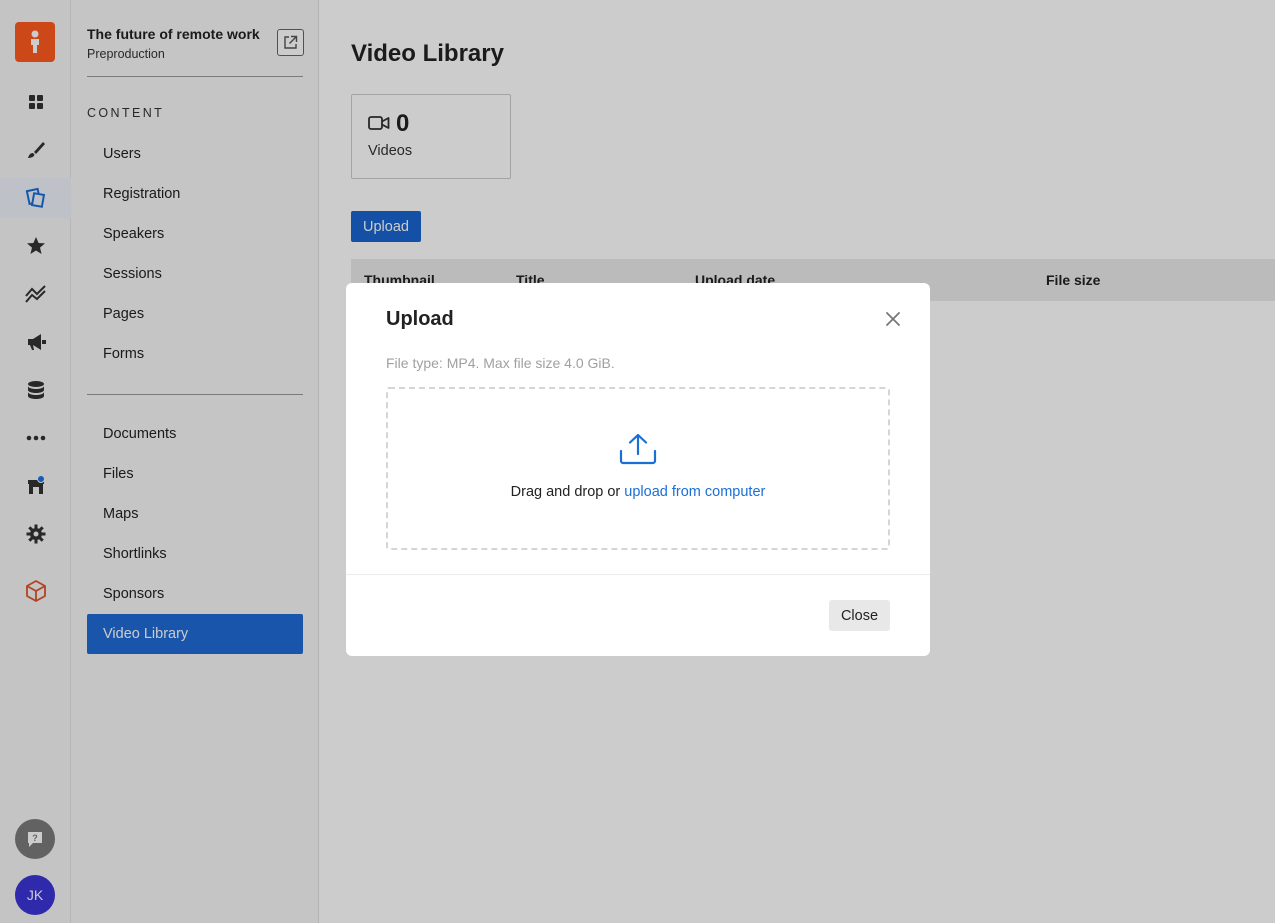 The width and height of the screenshot is (1275, 923). I want to click on modal-footer-divider, so click(638, 574).